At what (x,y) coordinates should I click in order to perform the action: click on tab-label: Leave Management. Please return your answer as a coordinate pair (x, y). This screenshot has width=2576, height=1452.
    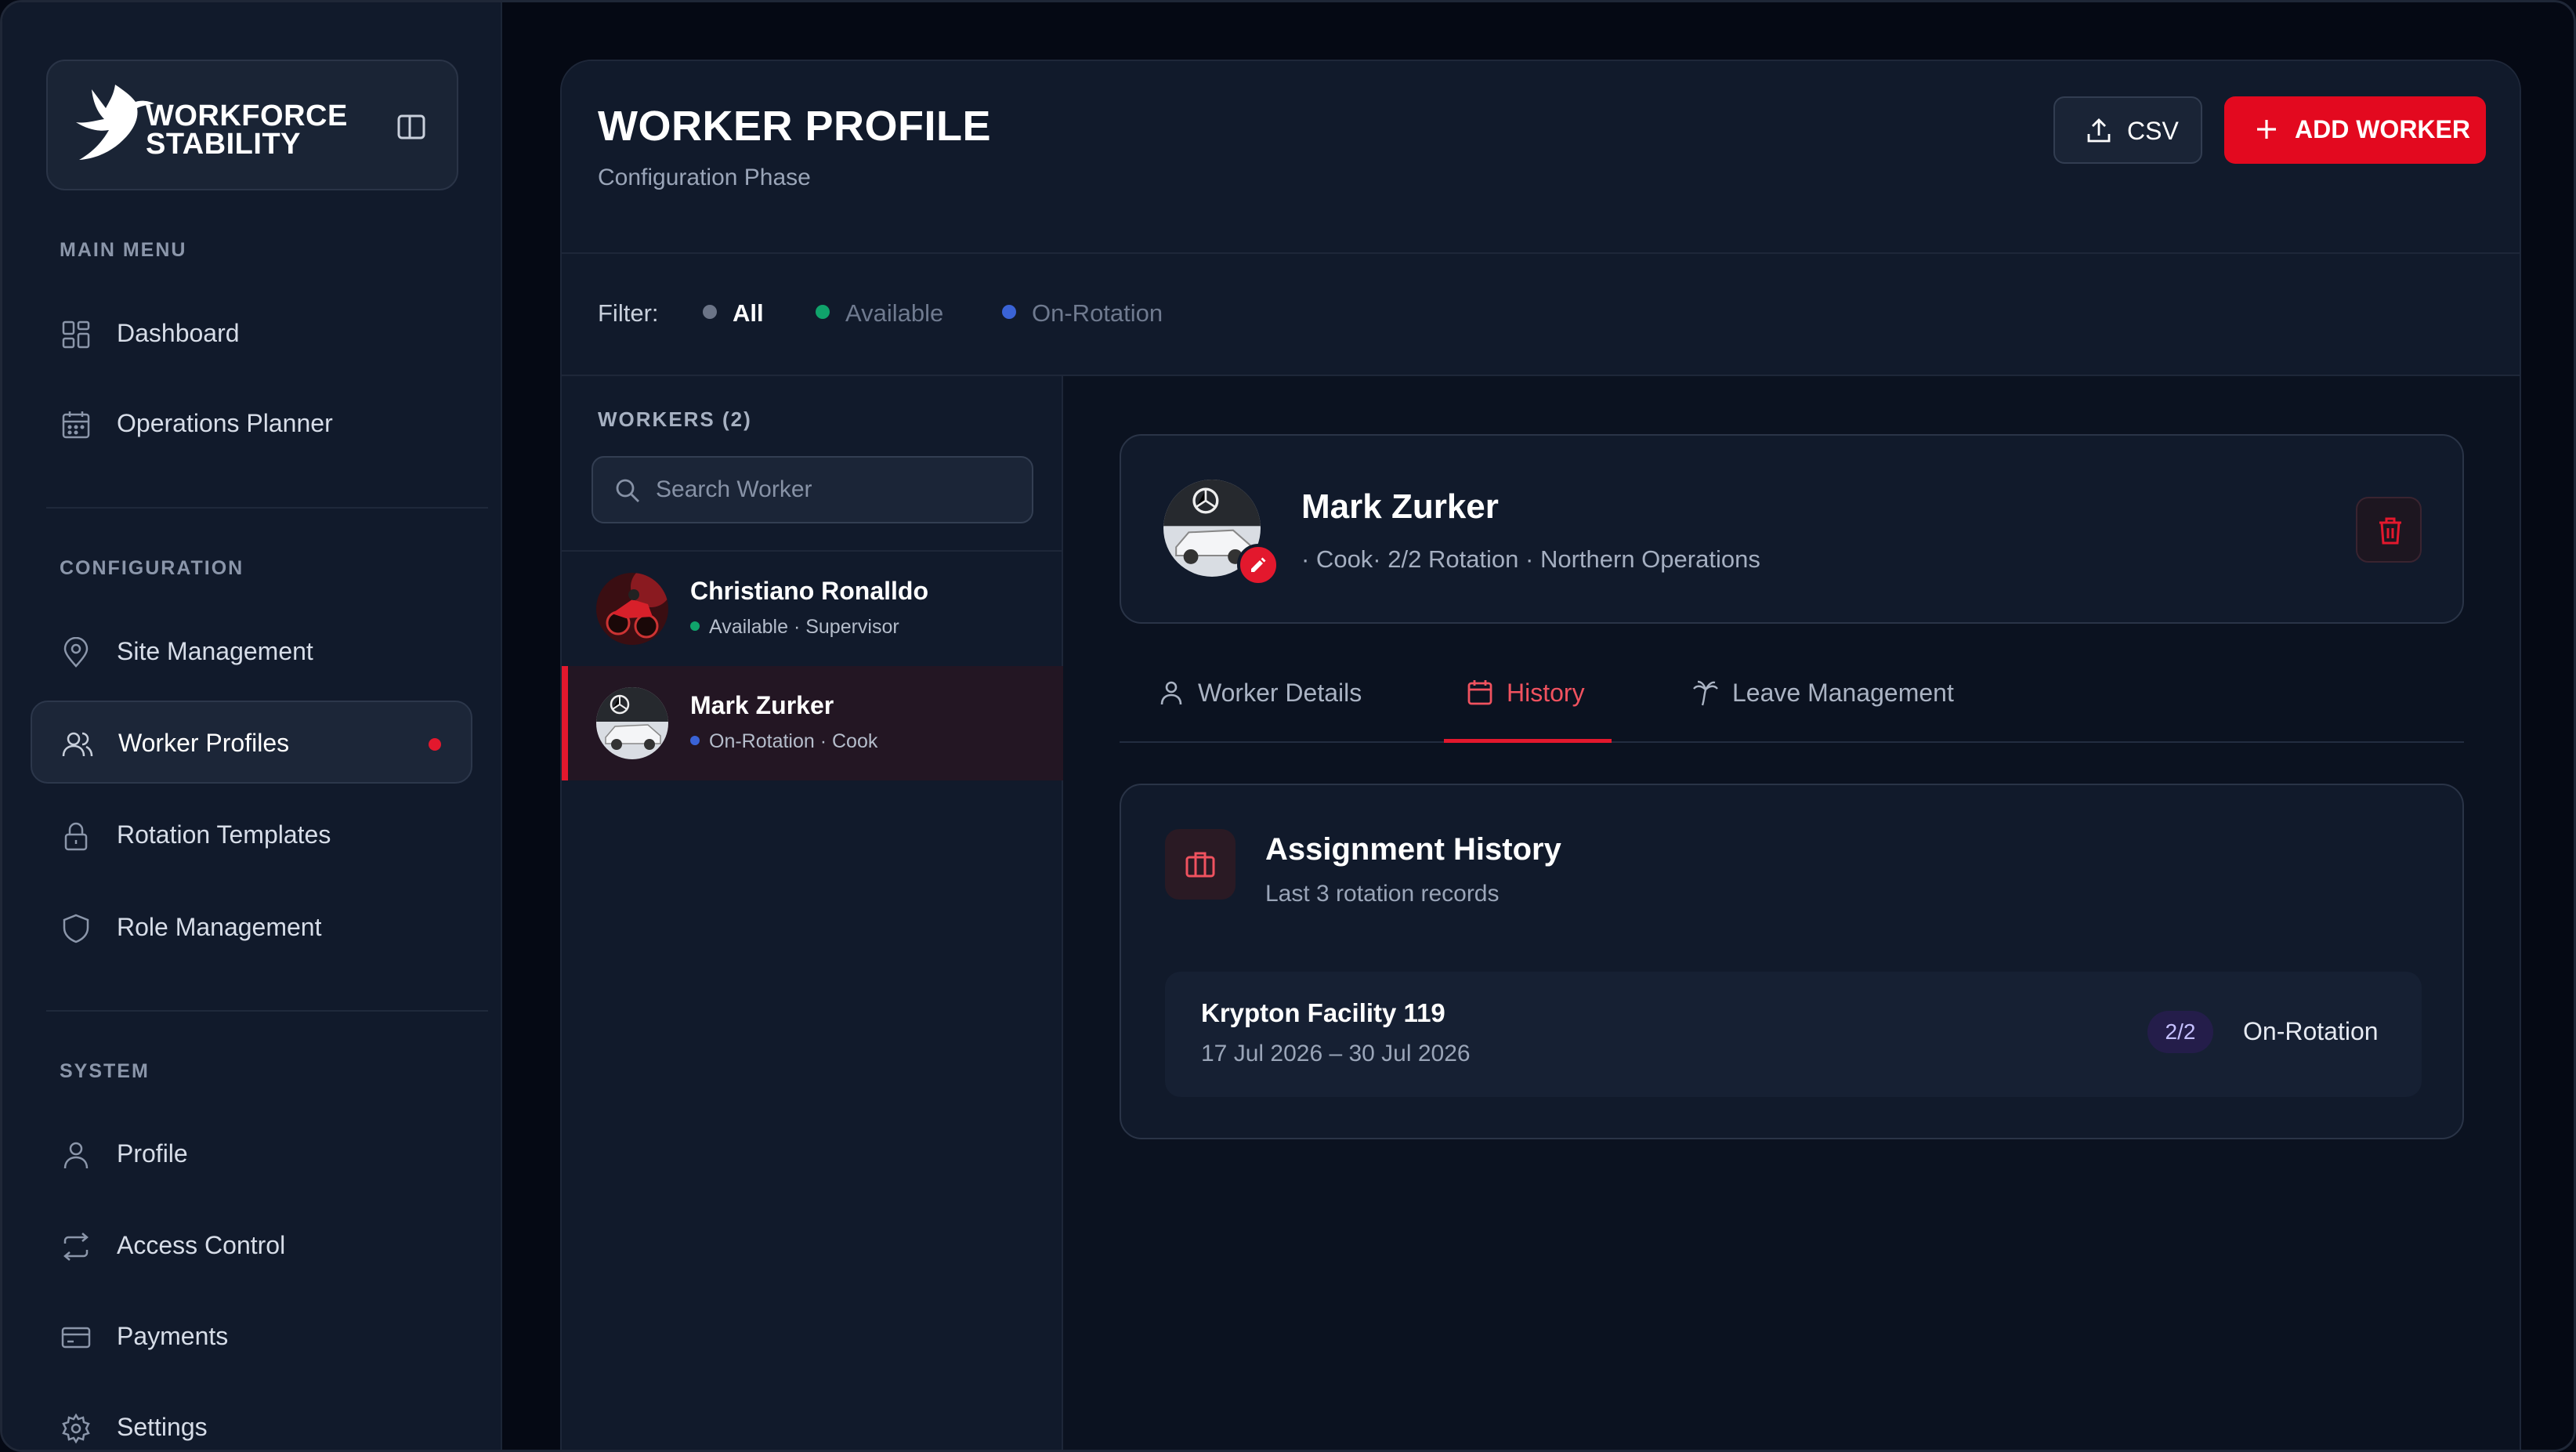
    Looking at the image, I should click on (1843, 693).